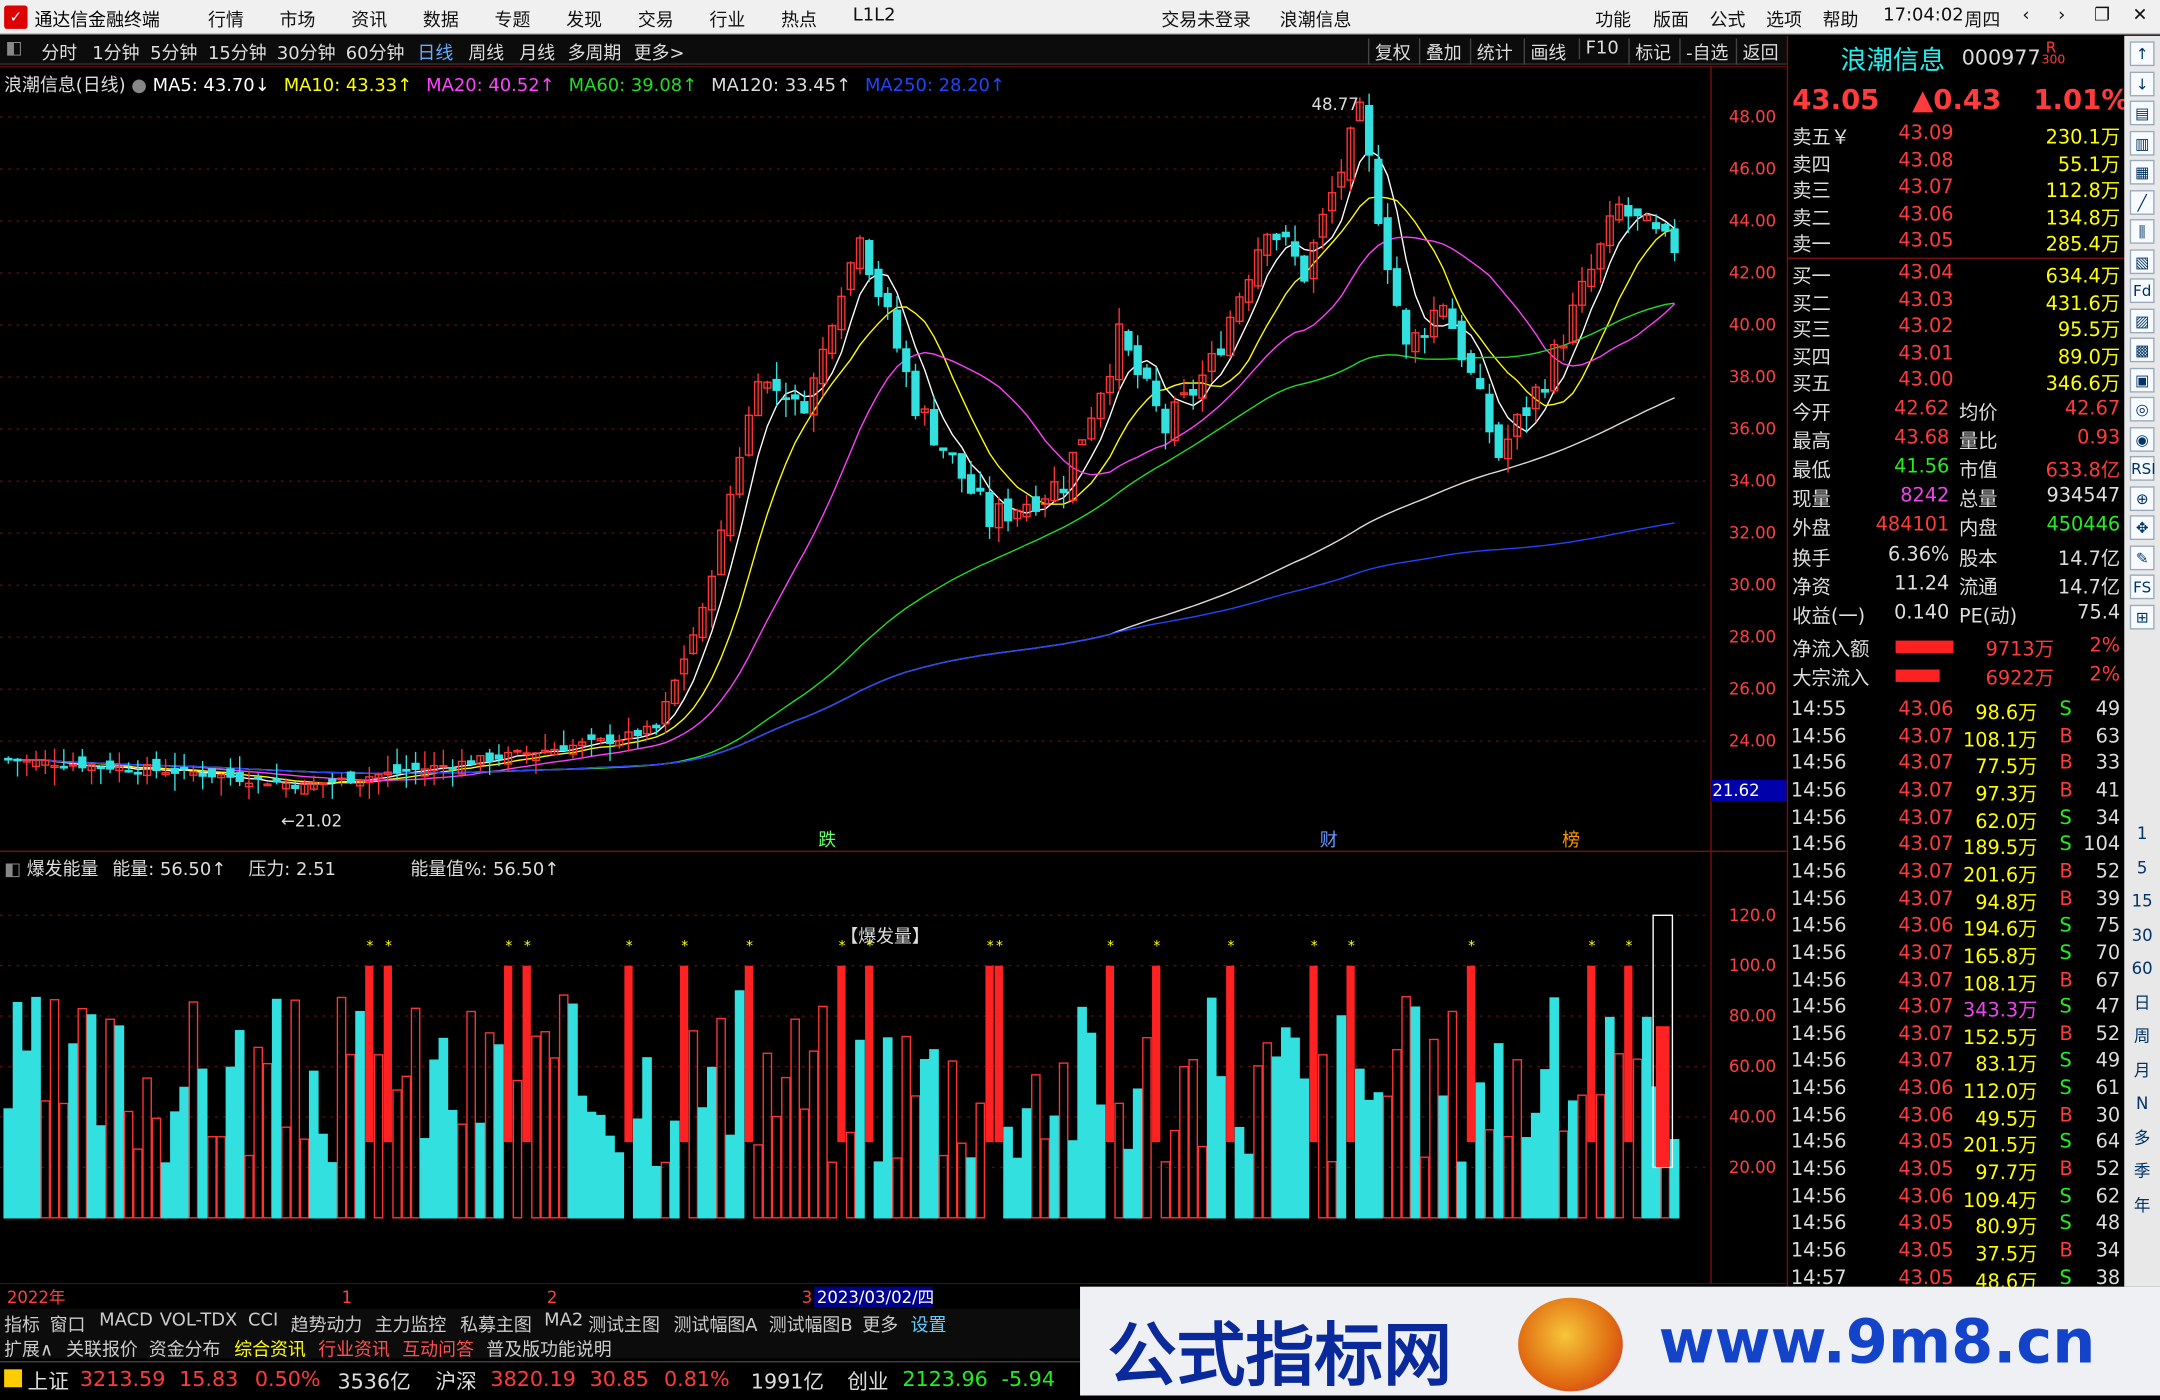 Image resolution: width=2160 pixels, height=1400 pixels. Describe the element at coordinates (115, 52) in the screenshot. I see `period-tab: 1分钟` at that location.